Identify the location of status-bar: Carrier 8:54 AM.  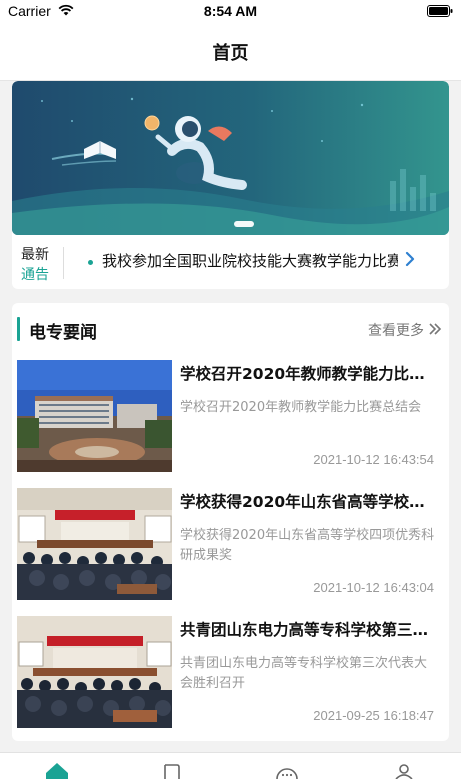
(230, 12).